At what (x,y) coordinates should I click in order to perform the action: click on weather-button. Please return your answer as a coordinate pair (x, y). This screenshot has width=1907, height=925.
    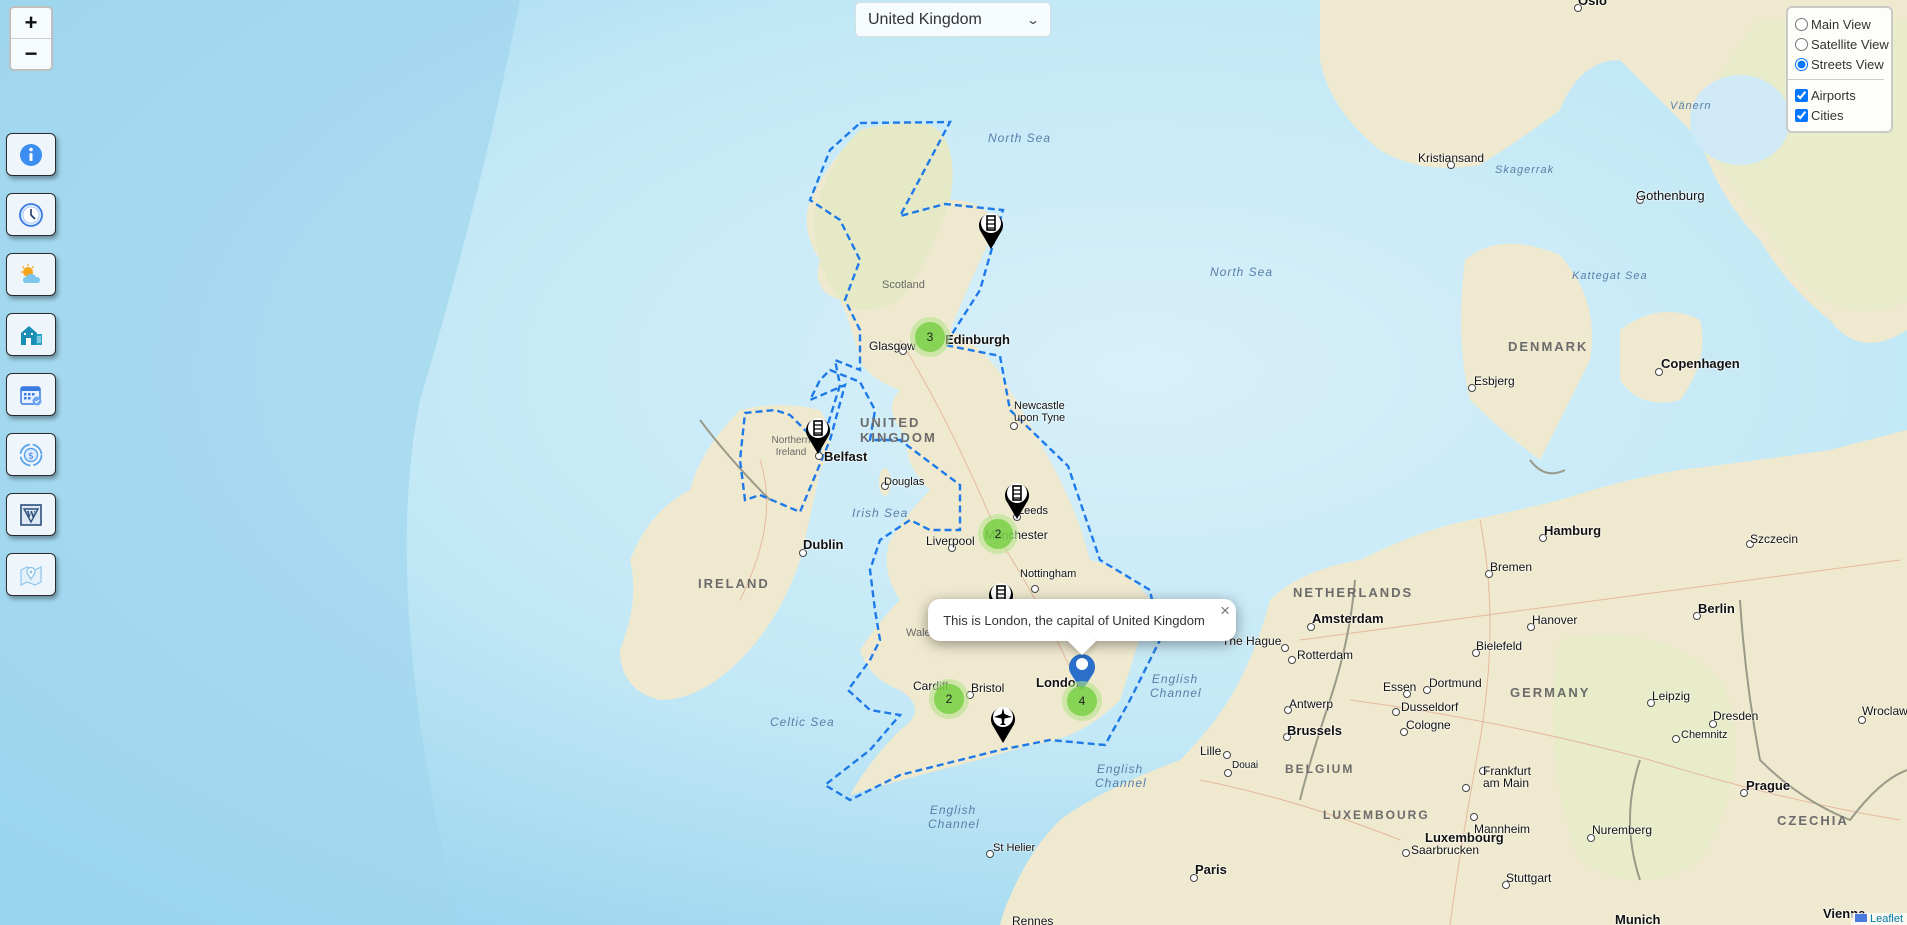
    Looking at the image, I should click on (31, 274).